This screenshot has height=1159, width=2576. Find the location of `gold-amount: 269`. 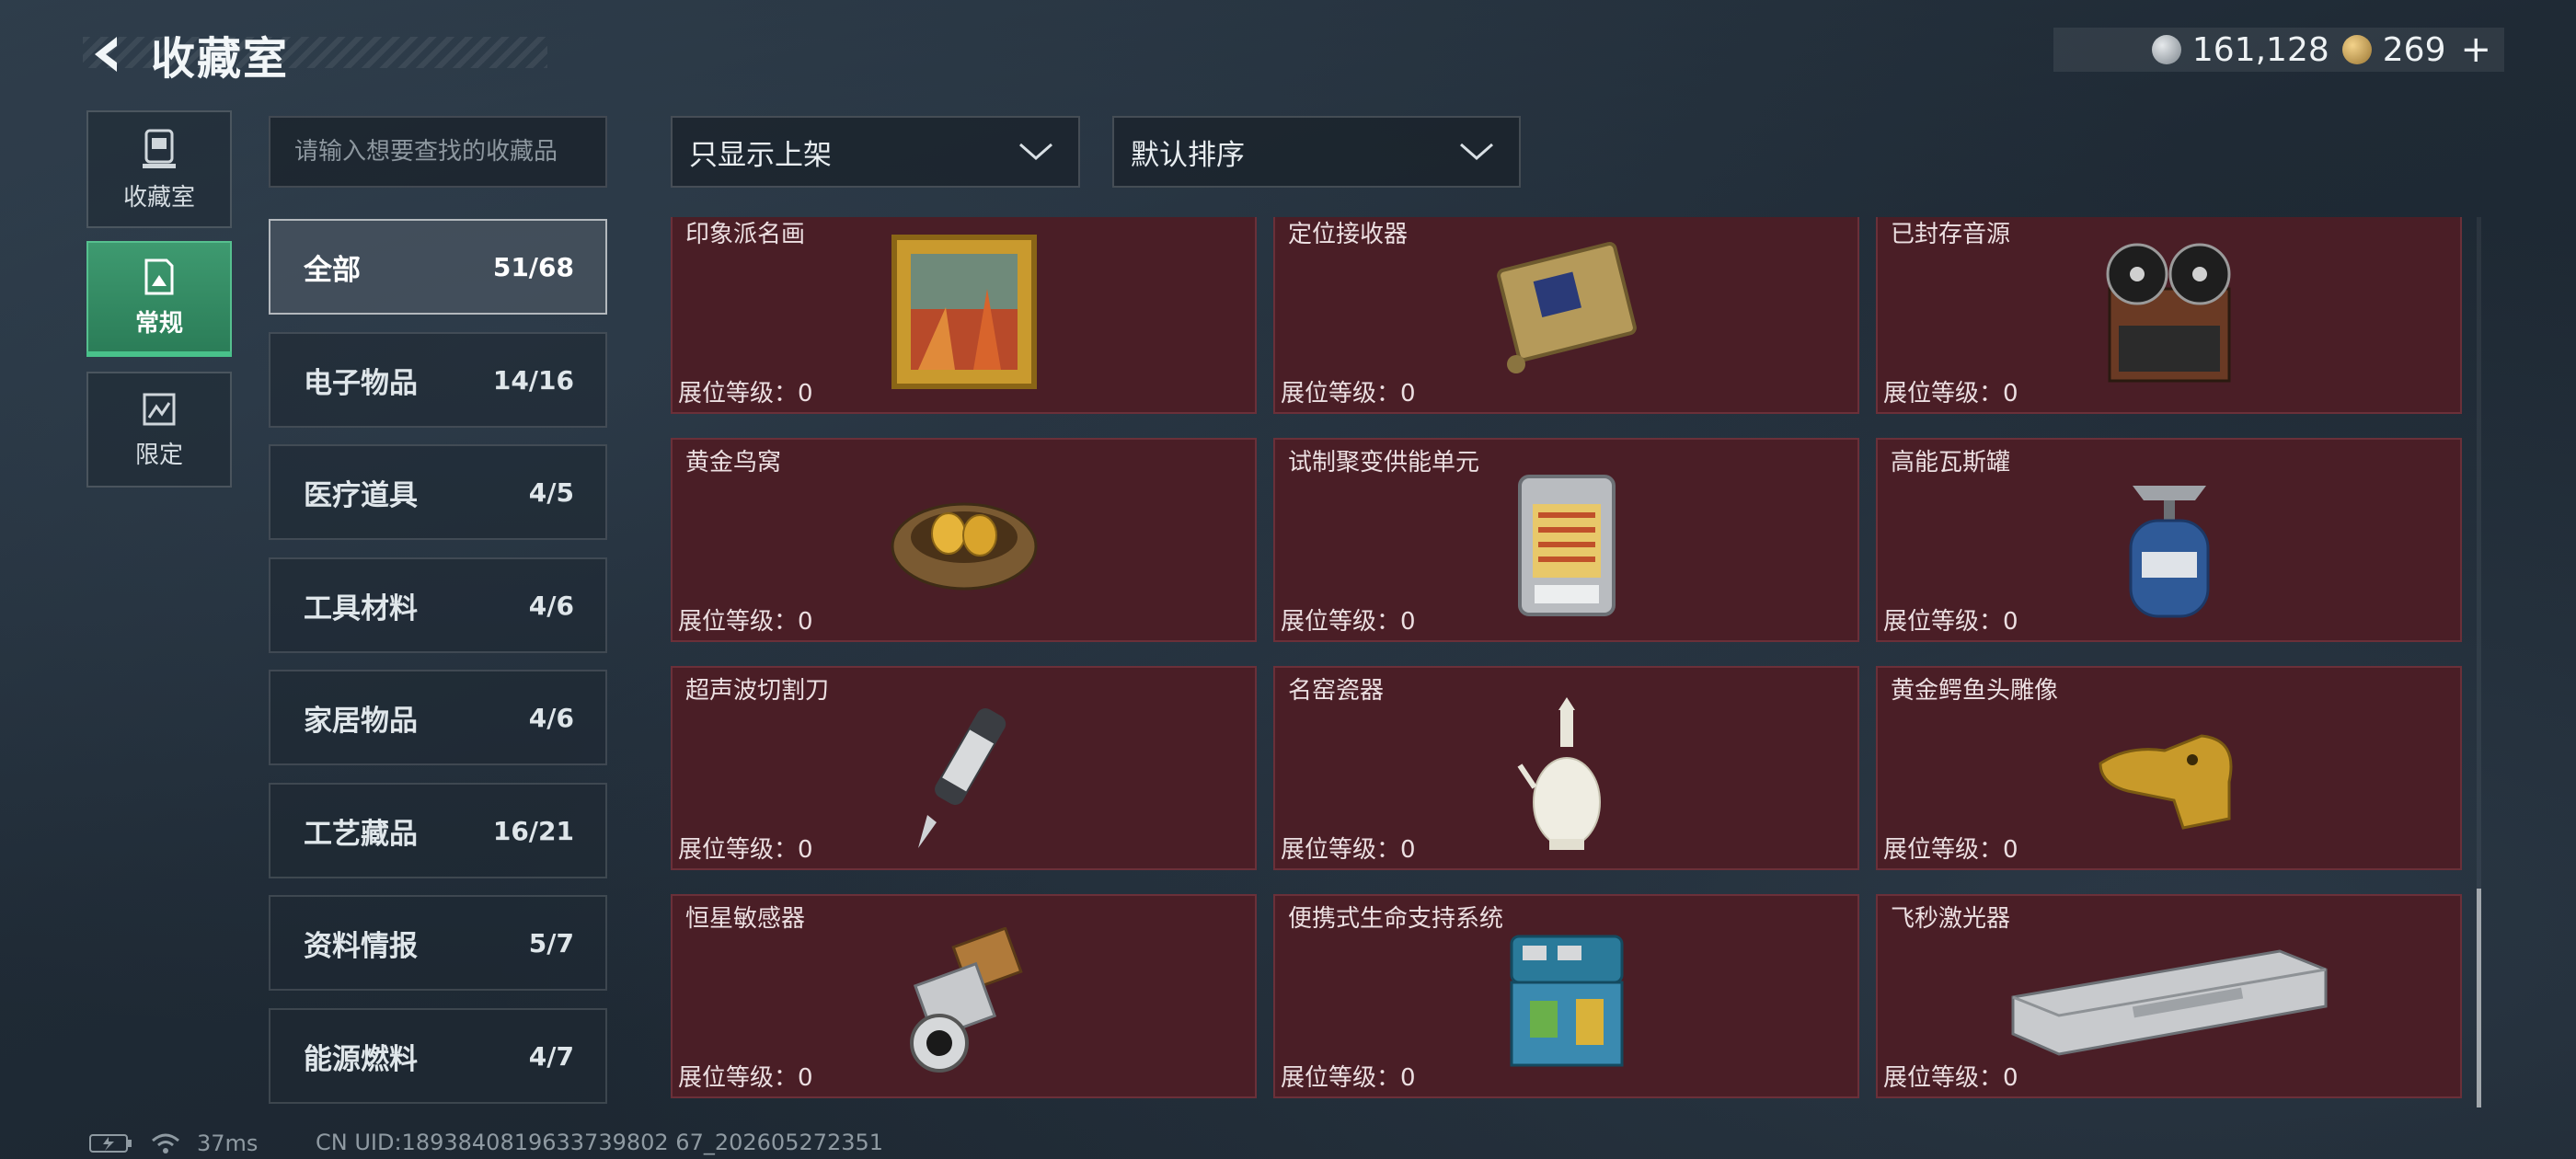

gold-amount: 269 is located at coordinates (2414, 49).